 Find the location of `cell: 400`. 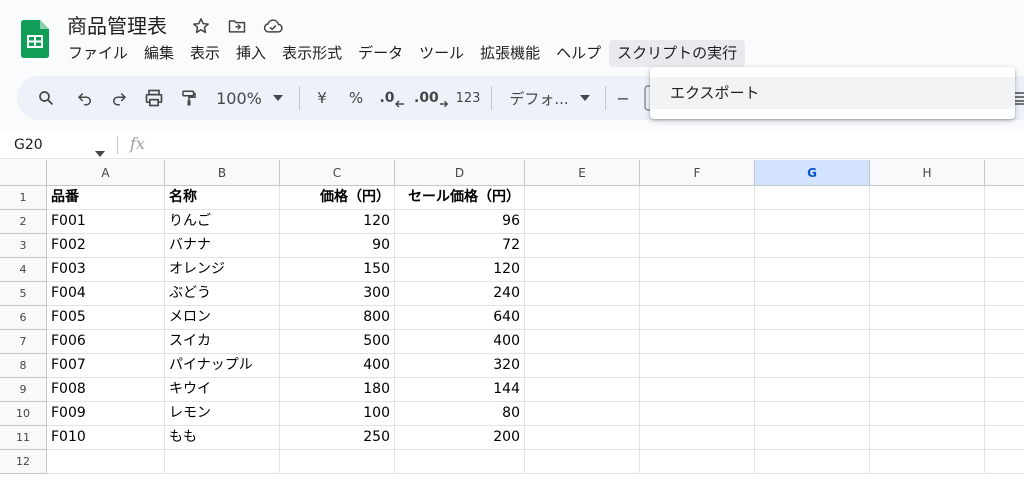

cell: 400 is located at coordinates (337, 366).